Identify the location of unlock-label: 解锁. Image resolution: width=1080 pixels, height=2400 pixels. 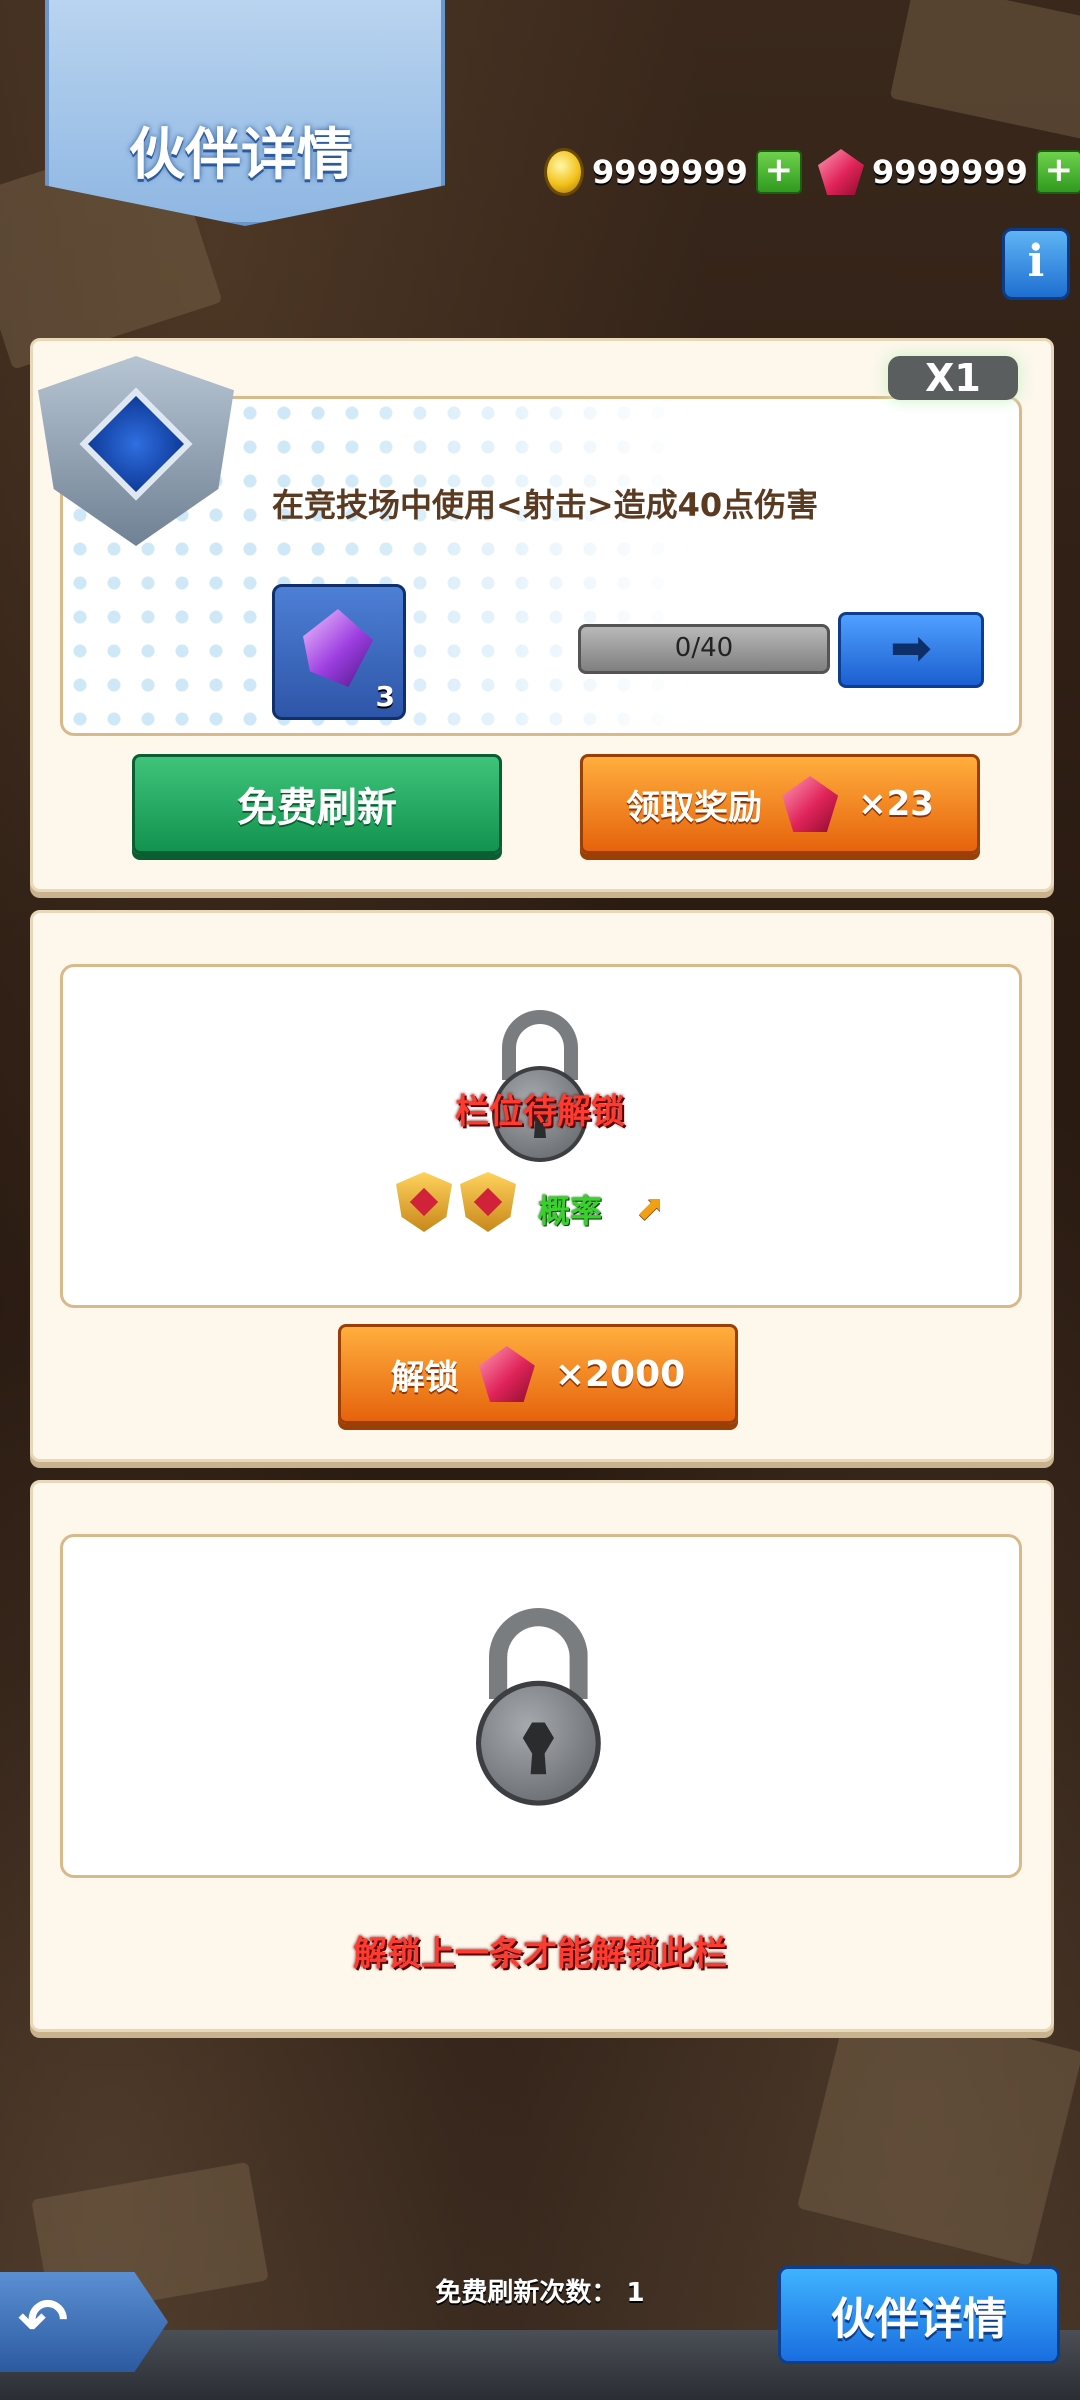
(424, 1377).